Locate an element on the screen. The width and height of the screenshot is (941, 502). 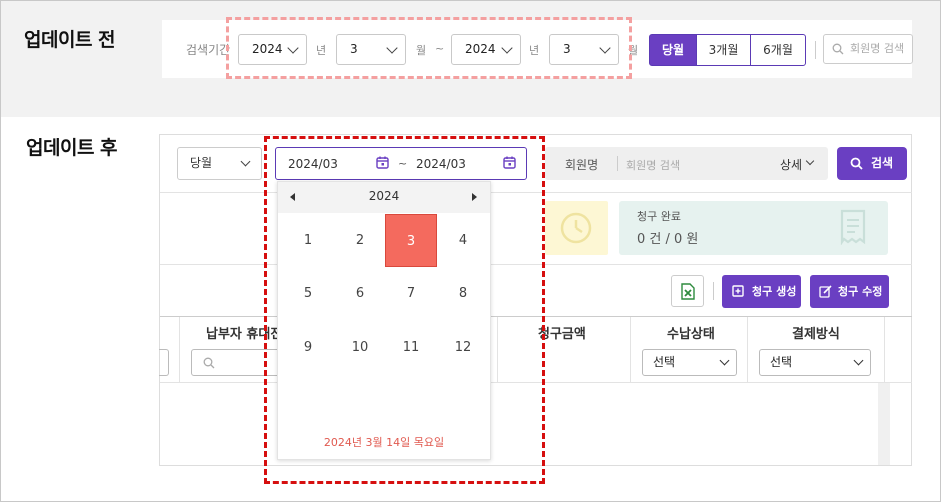
old-period-highlight is located at coordinates (429, 48).